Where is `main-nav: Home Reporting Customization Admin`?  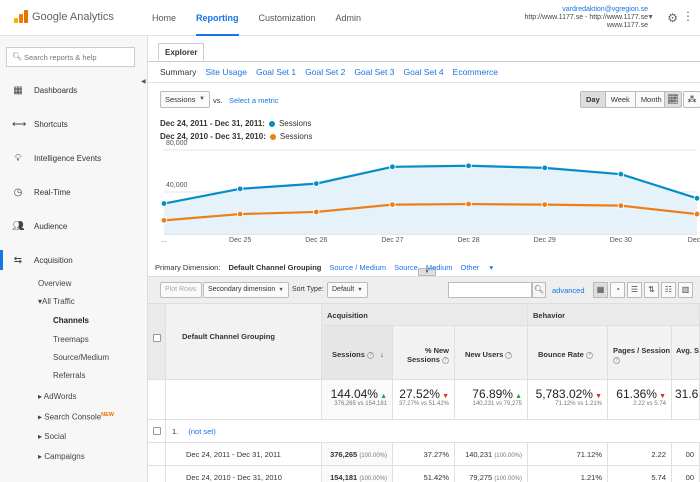
main-nav: Home Reporting Customization Admin is located at coordinates (266, 18).